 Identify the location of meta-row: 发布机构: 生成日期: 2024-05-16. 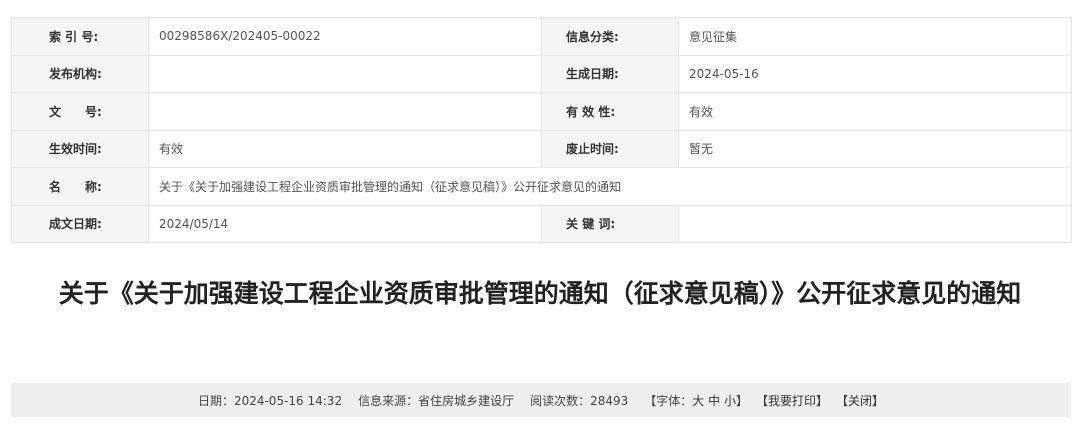
(541, 73).